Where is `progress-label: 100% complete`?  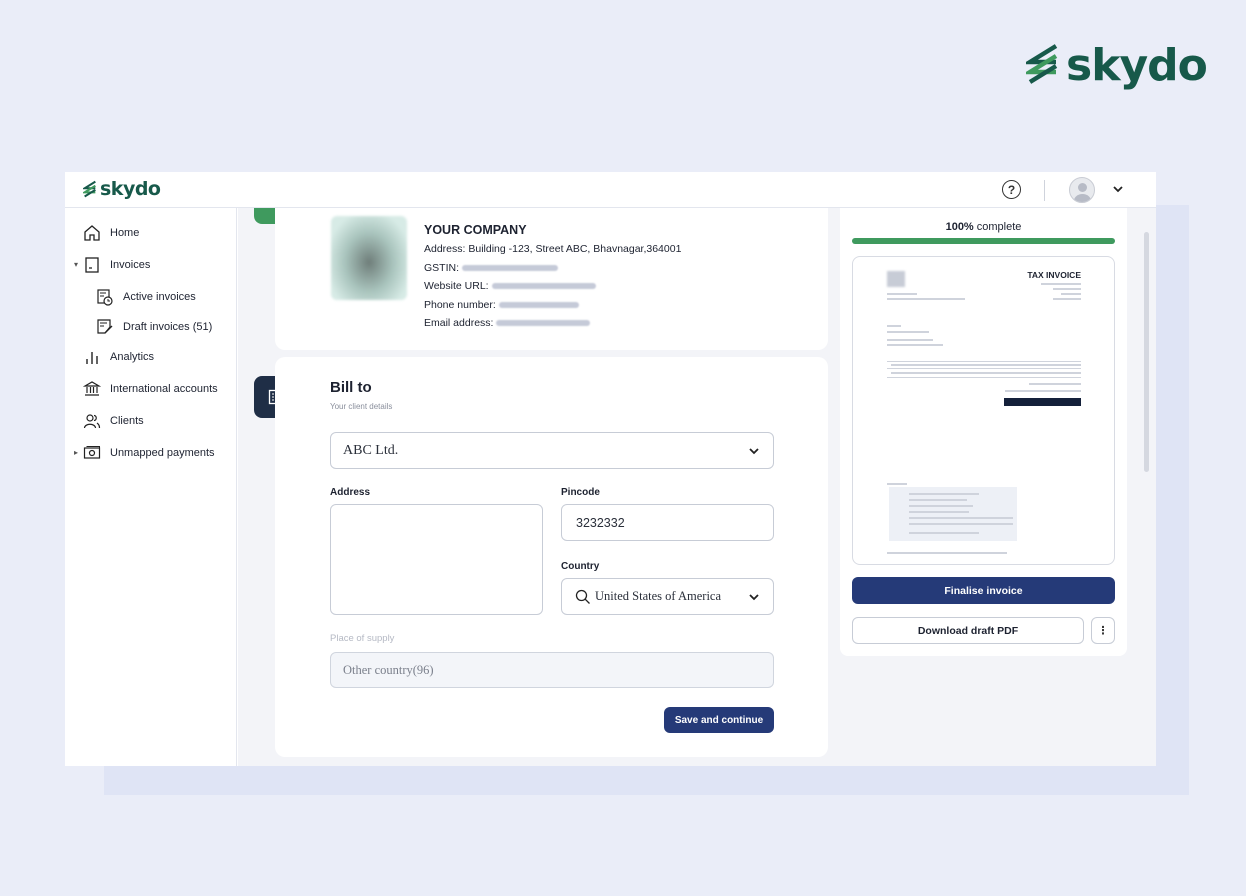
progress-label: 100% complete is located at coordinates (983, 227).